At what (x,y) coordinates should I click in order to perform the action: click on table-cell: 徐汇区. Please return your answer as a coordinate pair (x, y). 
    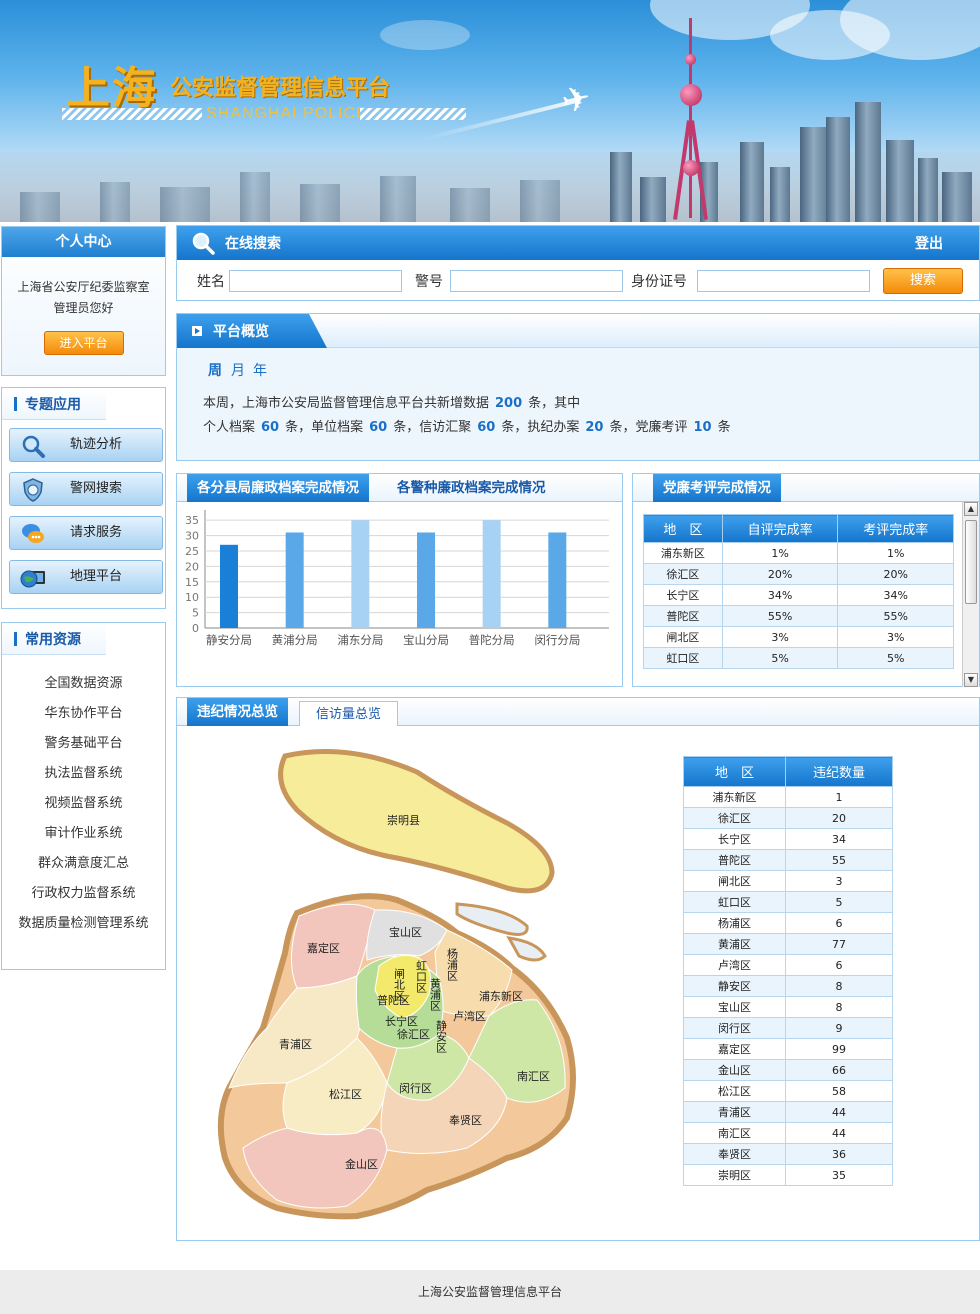
    Looking at the image, I should click on (734, 818).